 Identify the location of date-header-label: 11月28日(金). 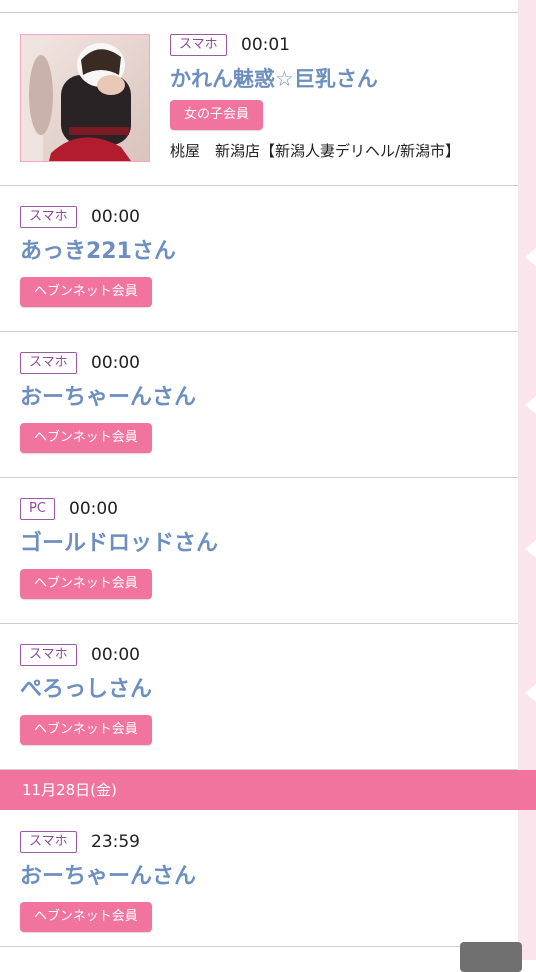
(69, 790).